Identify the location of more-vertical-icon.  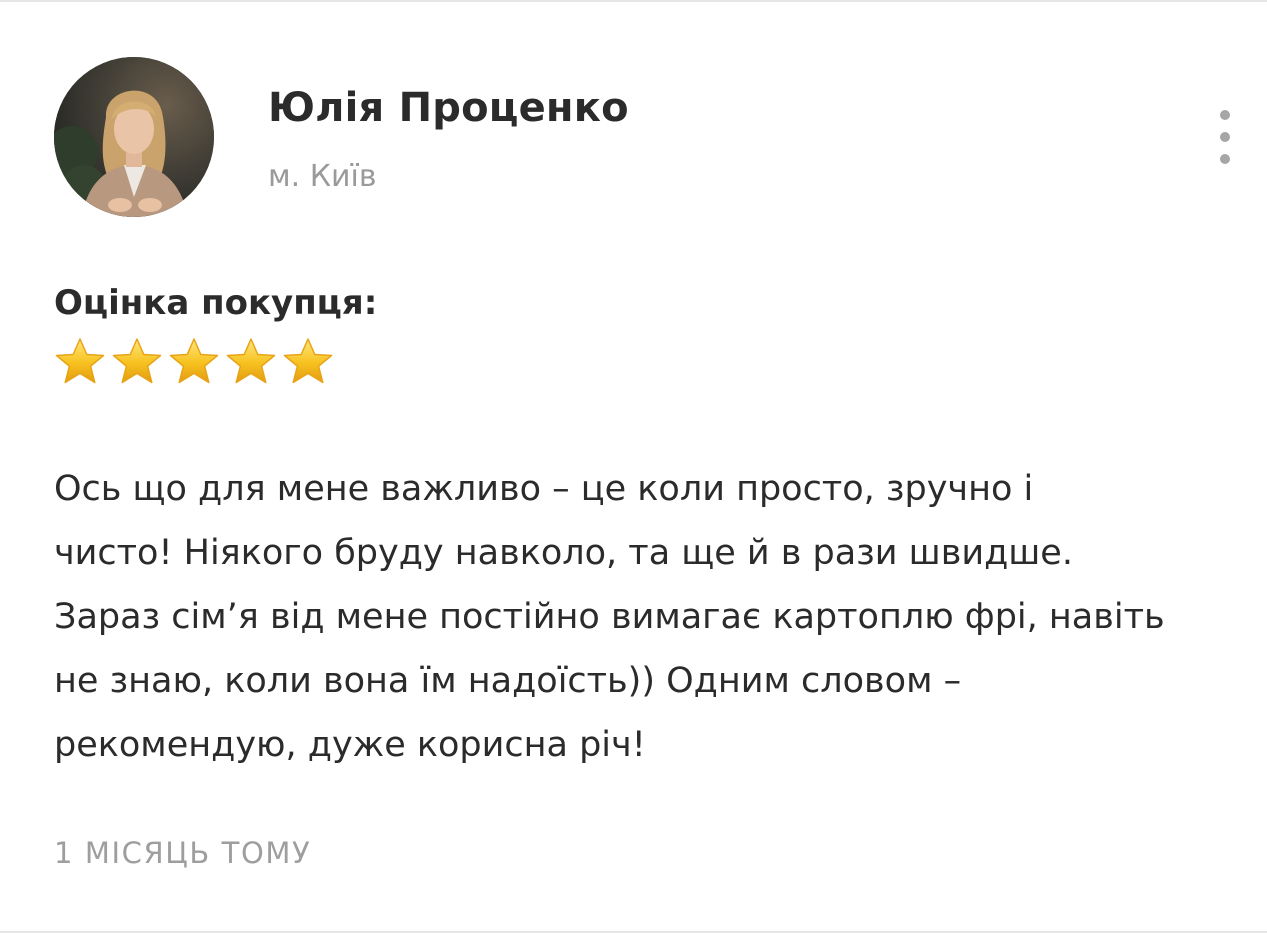
(1225, 115).